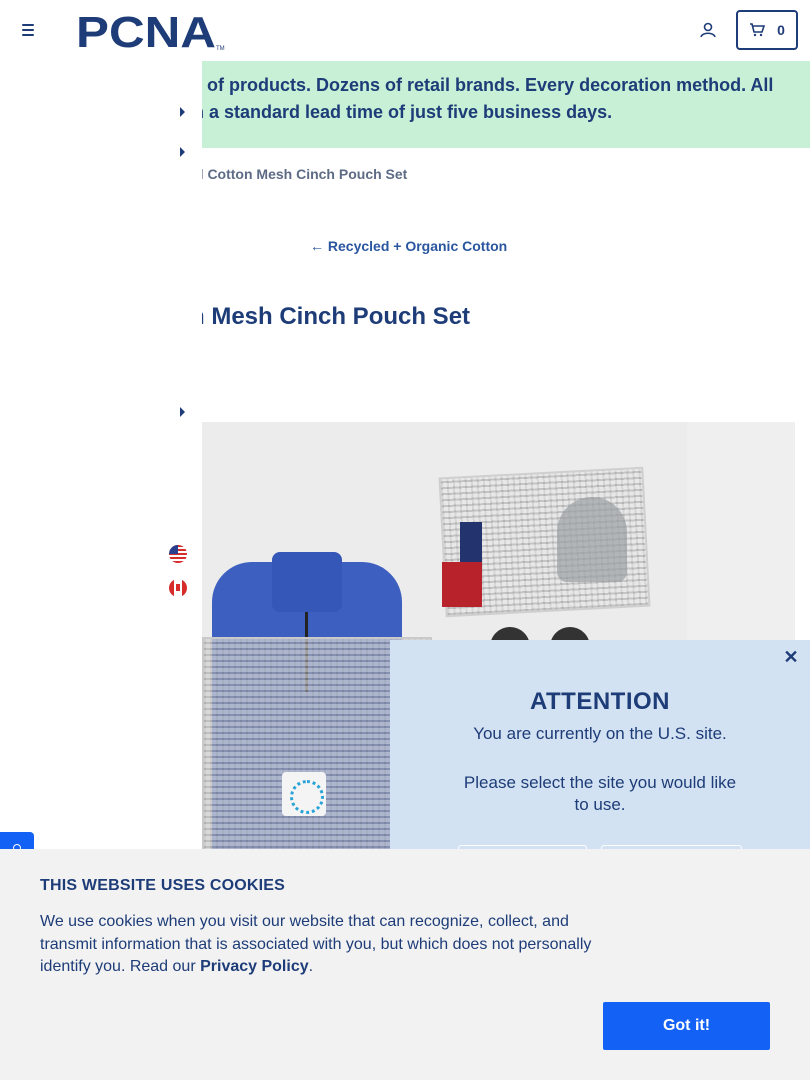 The width and height of the screenshot is (810, 1080). I want to click on mirror-graphic, so click(592, 539).